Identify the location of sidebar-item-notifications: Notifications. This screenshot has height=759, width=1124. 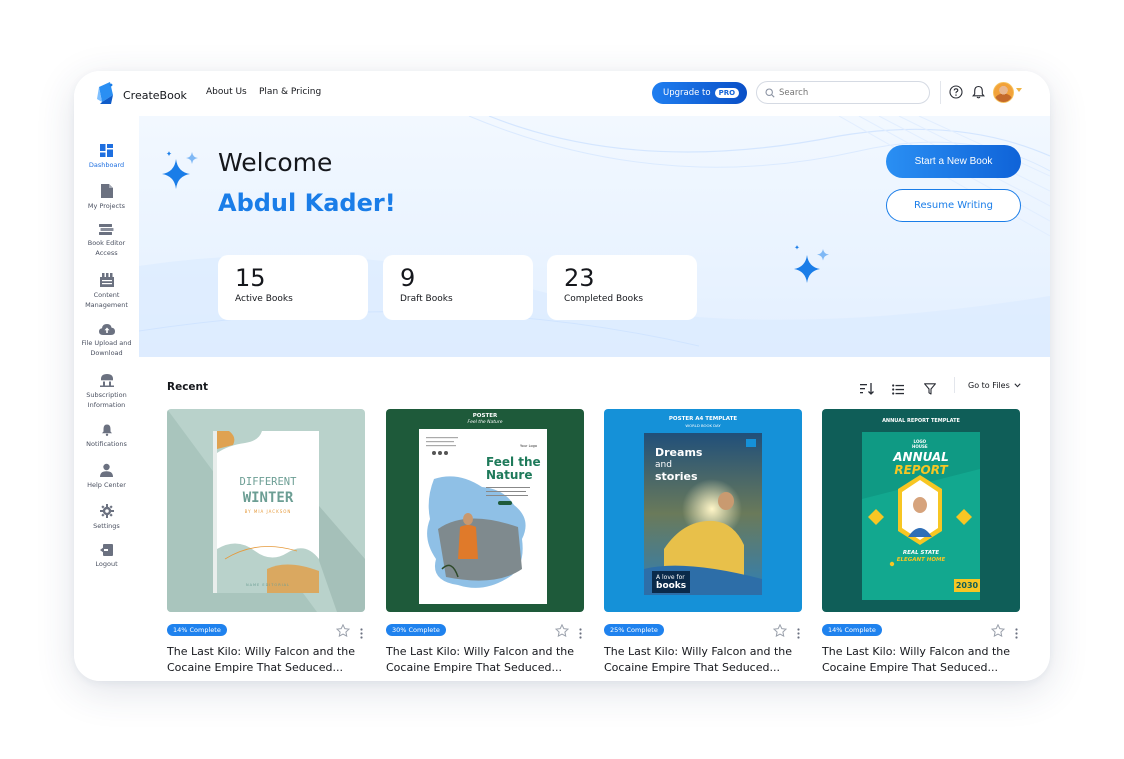
(106, 436).